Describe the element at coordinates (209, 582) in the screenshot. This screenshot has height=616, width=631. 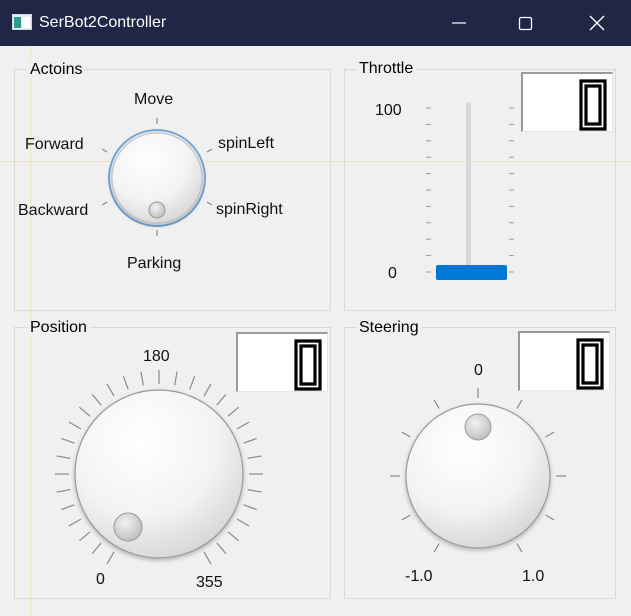
I see `position-label-355: 355` at that location.